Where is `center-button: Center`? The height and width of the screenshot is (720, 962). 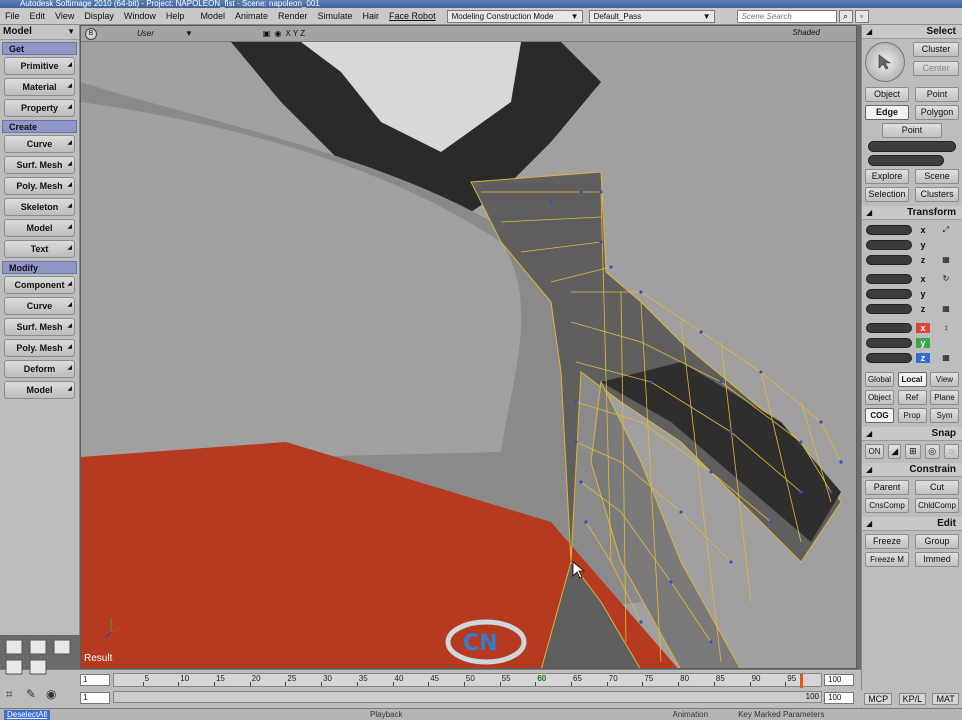
center-button: Center is located at coordinates (936, 68).